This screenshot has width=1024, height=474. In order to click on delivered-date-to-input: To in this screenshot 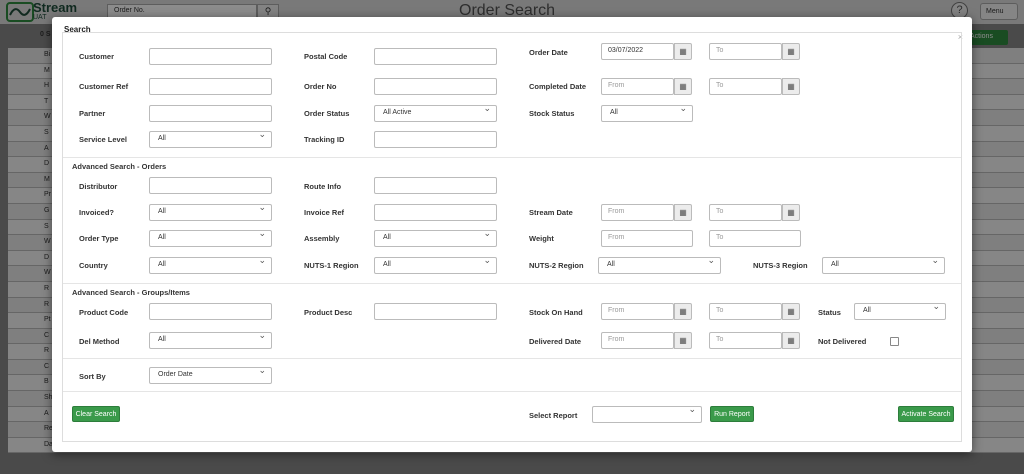, I will do `click(745, 340)`.